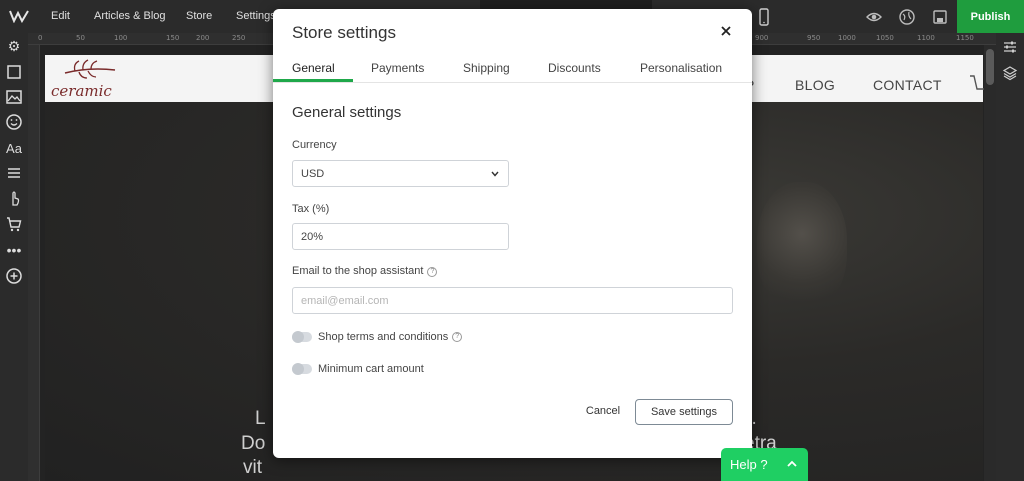 This screenshot has height=481, width=1024. Describe the element at coordinates (990, 16) in the screenshot. I see `publish-button: Publish` at that location.